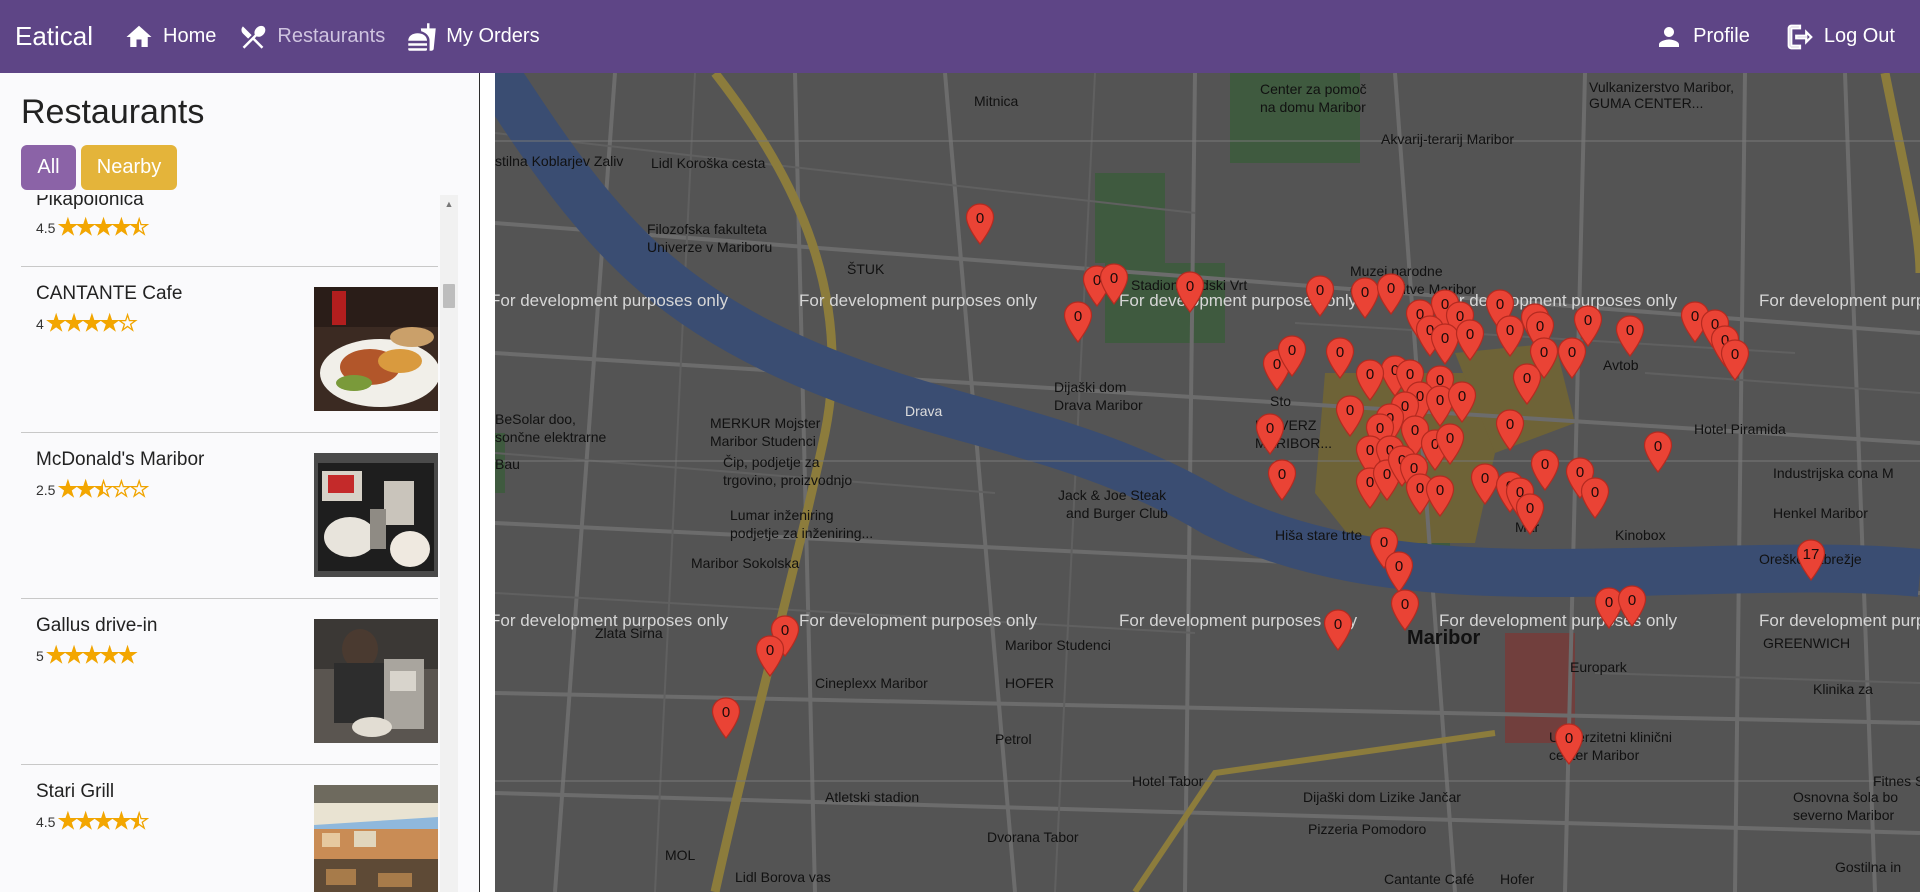 The height and width of the screenshot is (892, 1920). I want to click on nav-right: Profile Log Out, so click(1782, 36).